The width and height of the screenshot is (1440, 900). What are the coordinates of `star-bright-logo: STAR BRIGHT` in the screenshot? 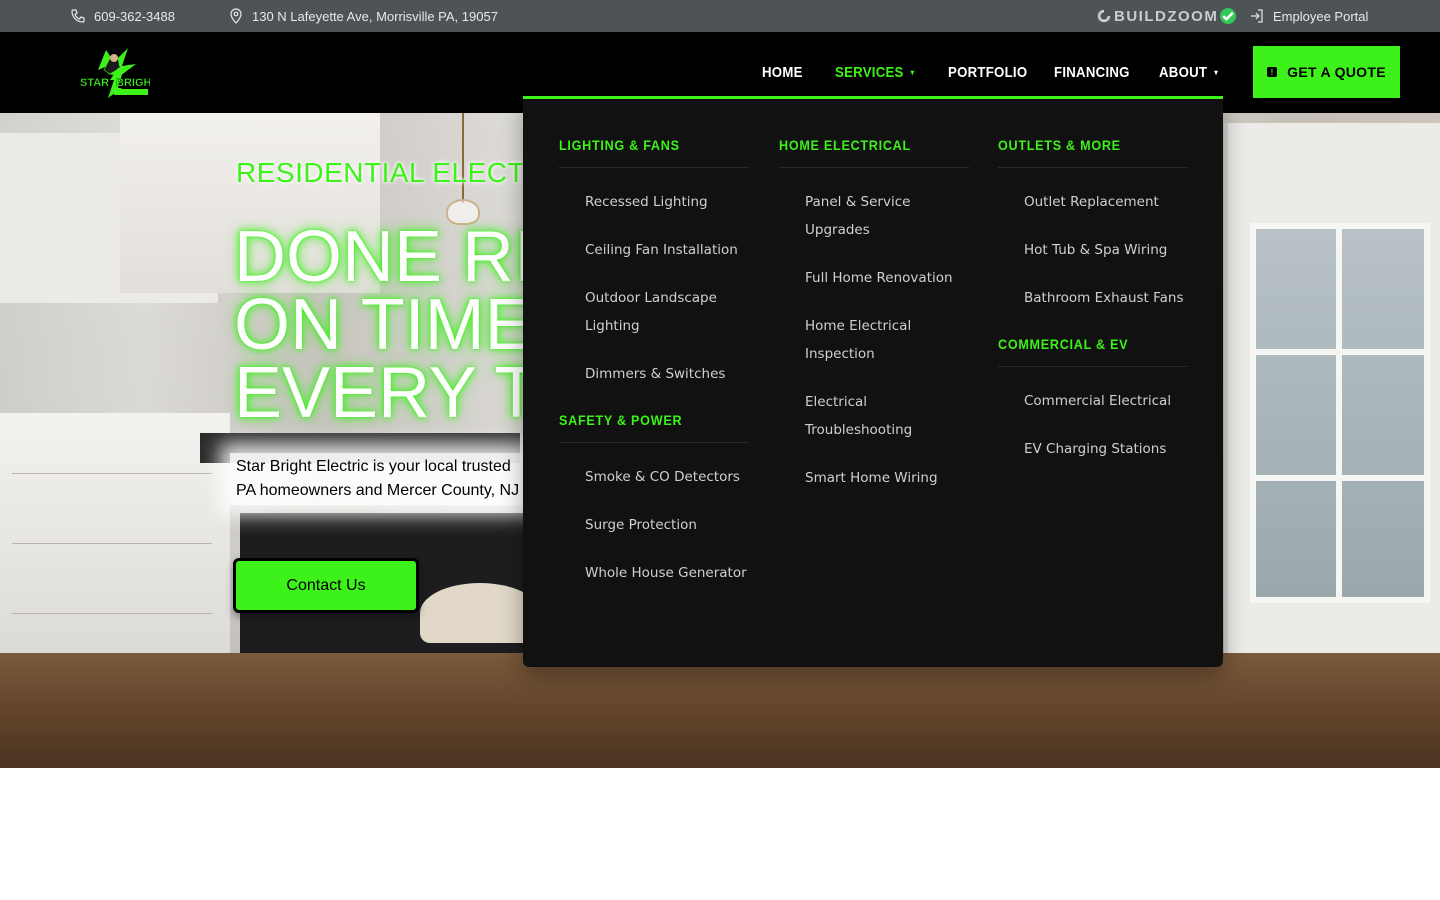 It's located at (118, 72).